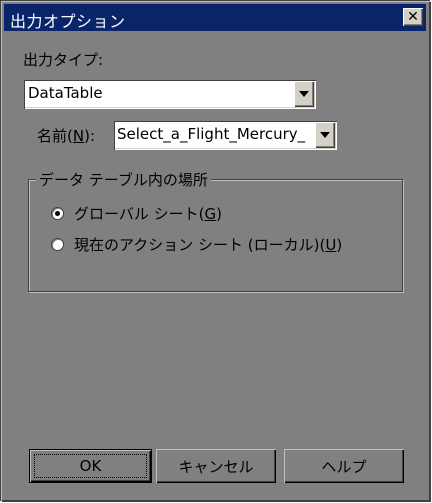 Image resolution: width=432 pixels, height=503 pixels. I want to click on radio-global-sheet-label: グローバル シート(G), so click(148, 213).